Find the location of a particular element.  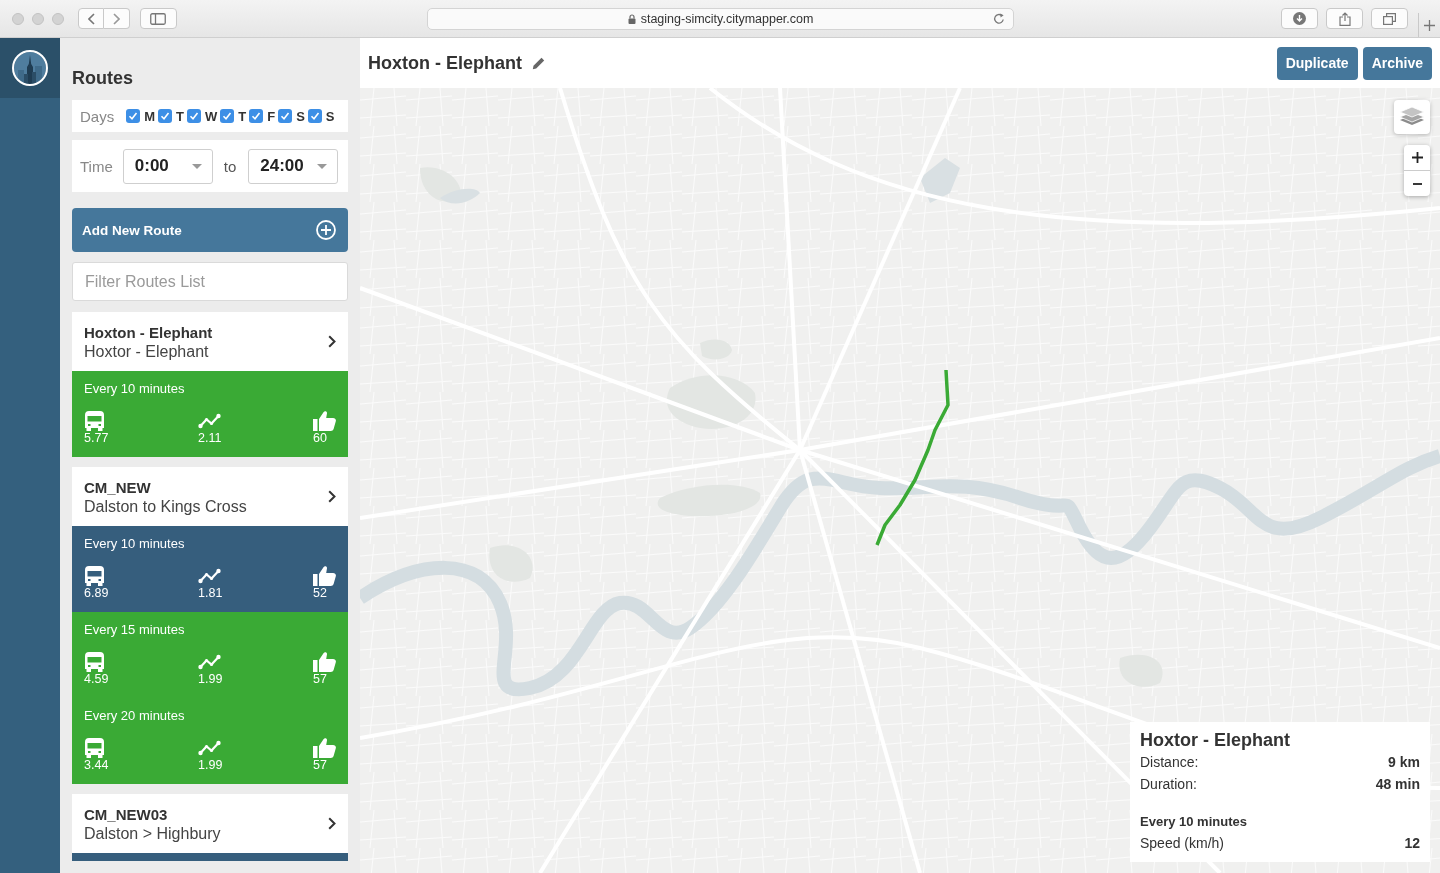

route-description: Hoxtor - Elephant is located at coordinates (147, 351).